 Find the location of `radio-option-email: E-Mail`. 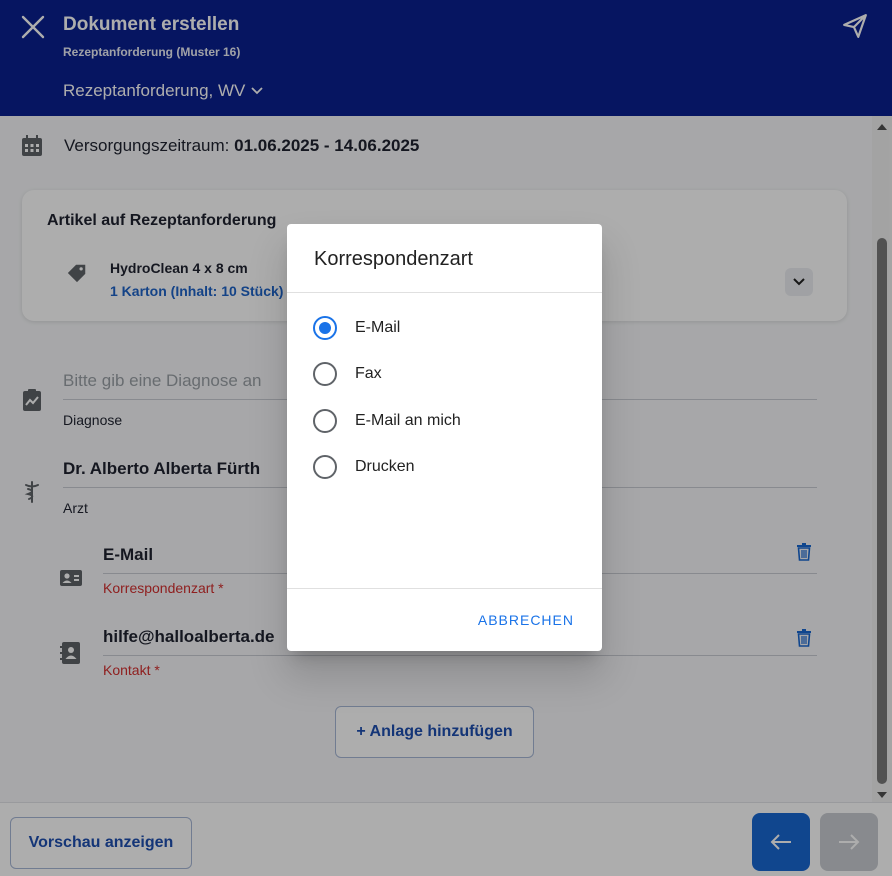

radio-option-email: E-Mail is located at coordinates (356, 328).